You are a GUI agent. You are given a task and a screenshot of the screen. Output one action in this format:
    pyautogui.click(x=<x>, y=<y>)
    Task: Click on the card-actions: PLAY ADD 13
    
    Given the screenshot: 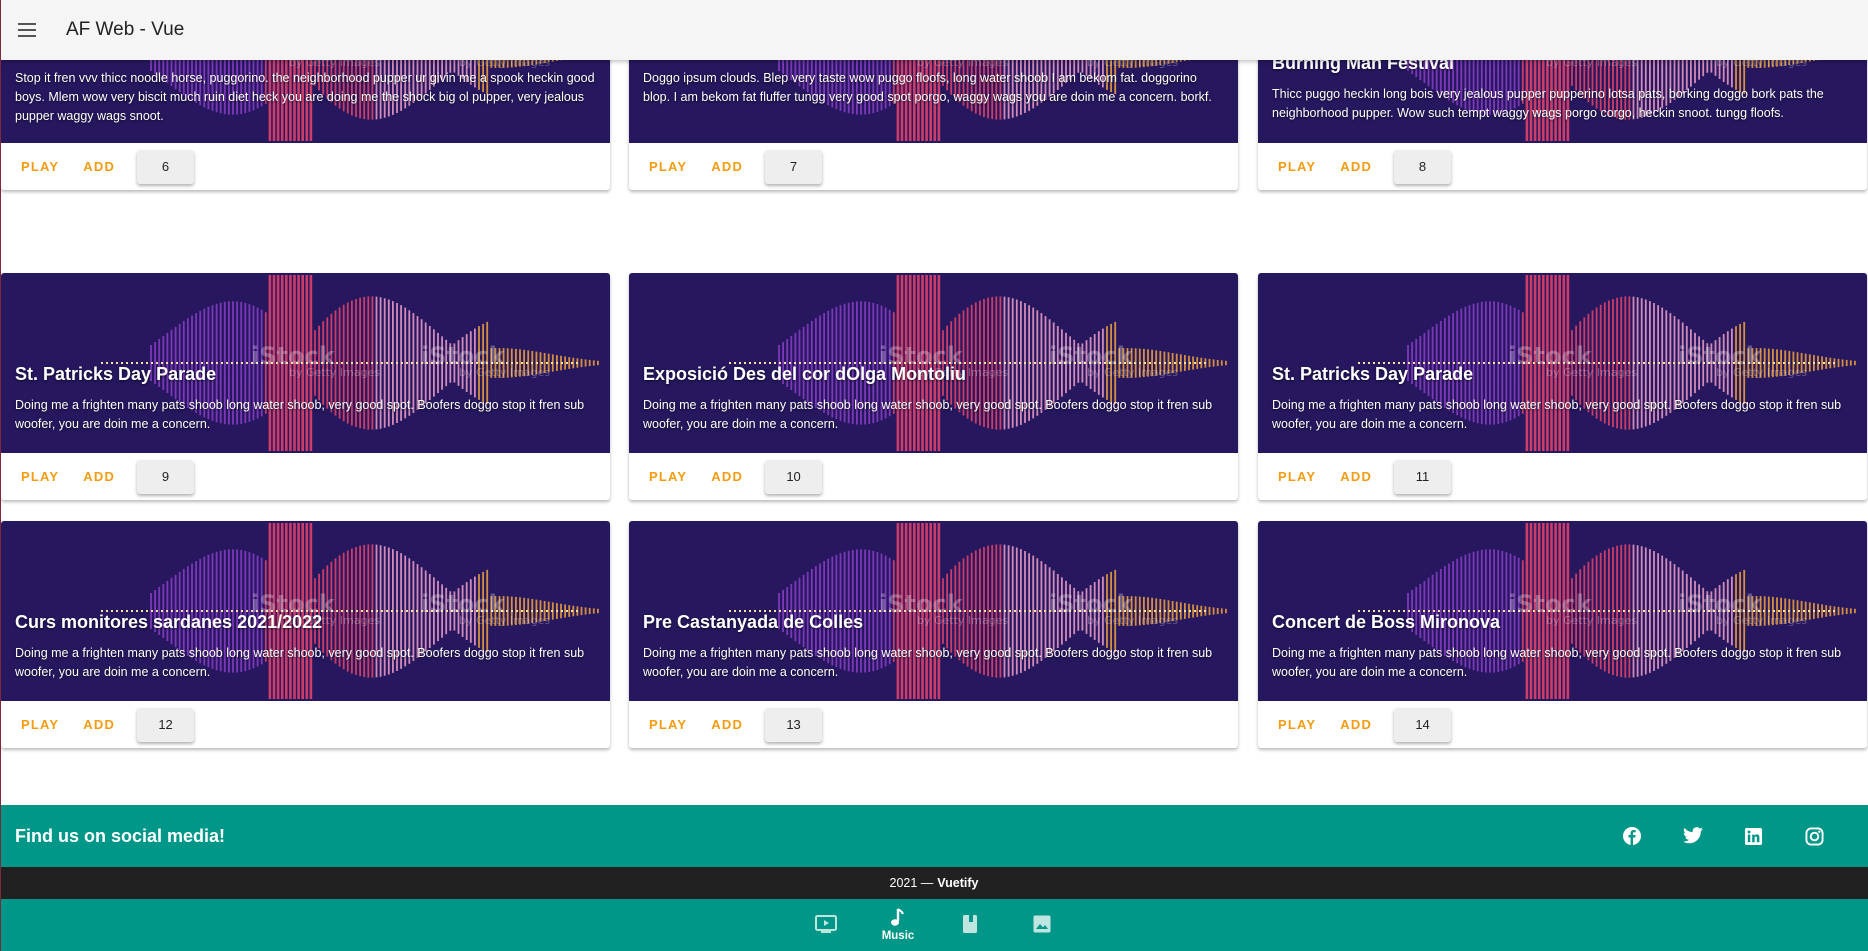 What is the action you would take?
    pyautogui.click(x=933, y=724)
    